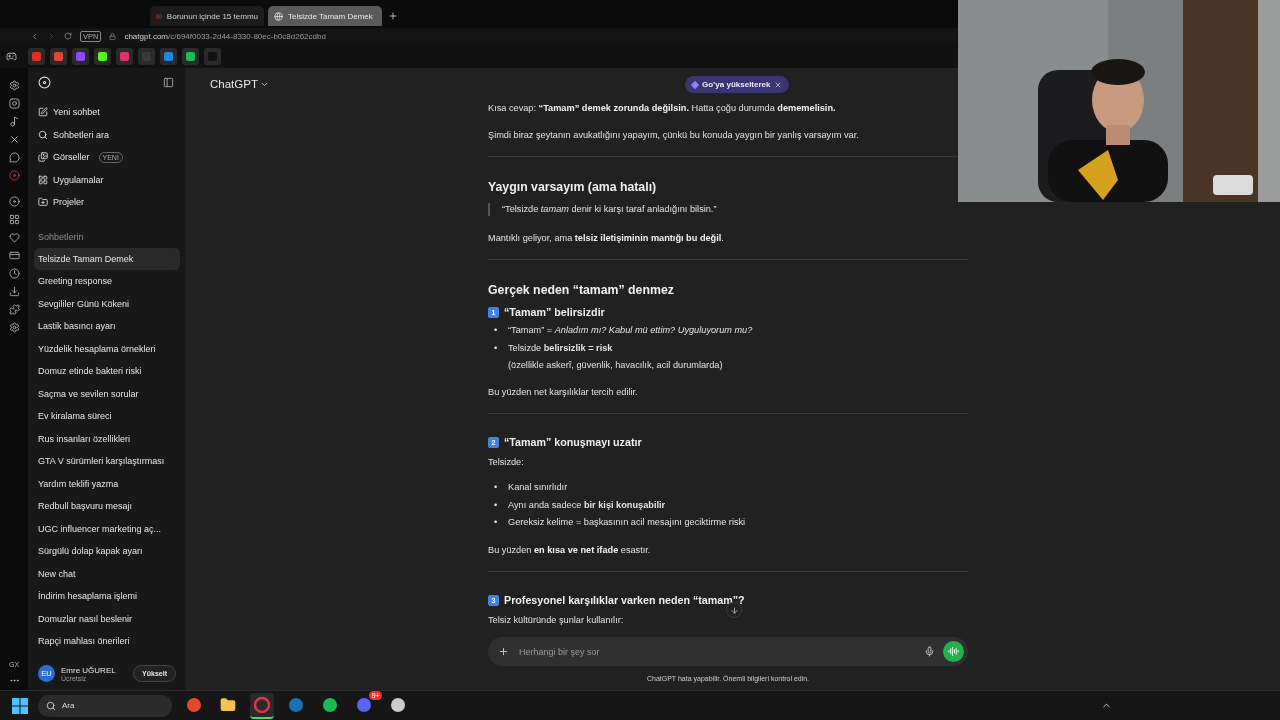  I want to click on paragraph: Telsiz kültüründe şunlar kullanılır:, so click(556, 620).